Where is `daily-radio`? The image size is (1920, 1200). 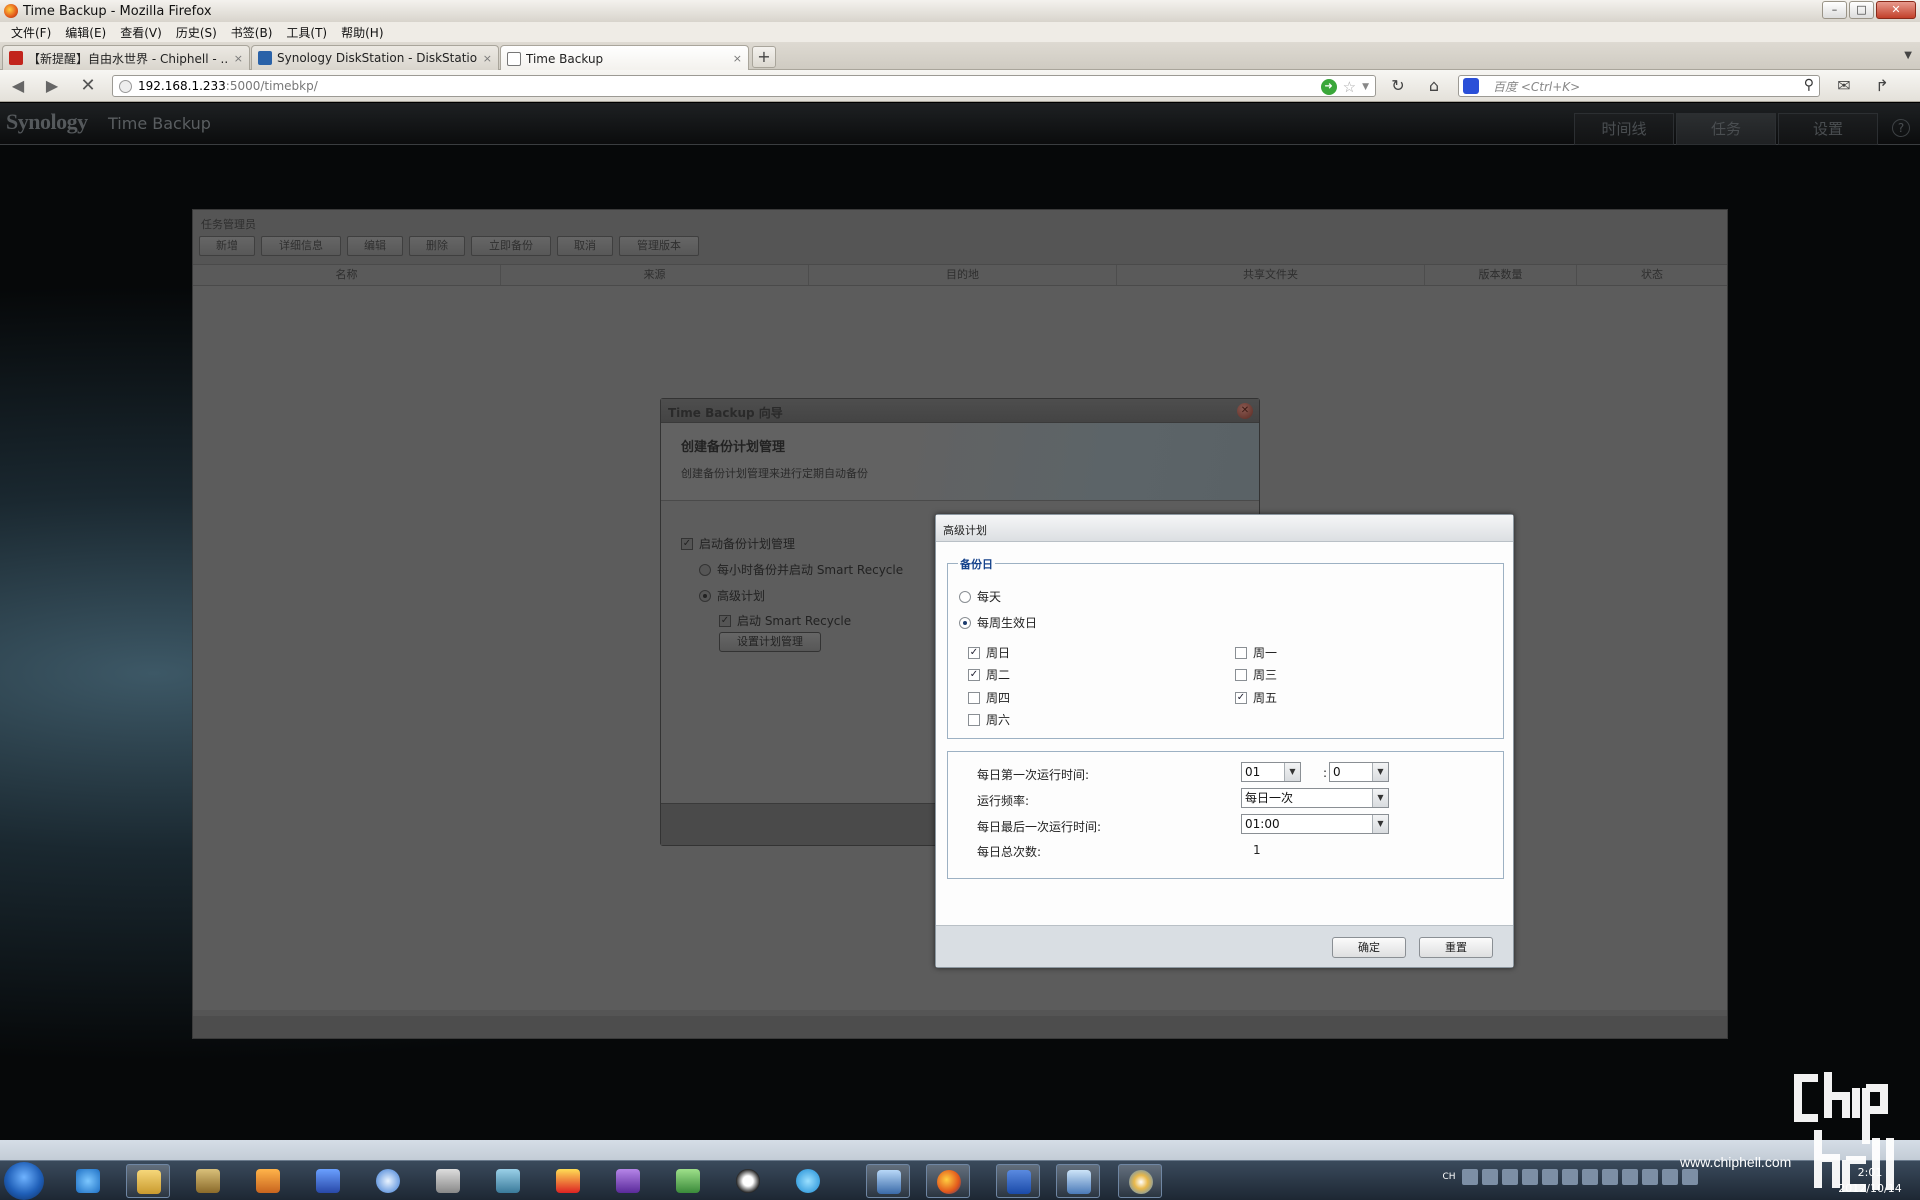
daily-radio is located at coordinates (965, 596).